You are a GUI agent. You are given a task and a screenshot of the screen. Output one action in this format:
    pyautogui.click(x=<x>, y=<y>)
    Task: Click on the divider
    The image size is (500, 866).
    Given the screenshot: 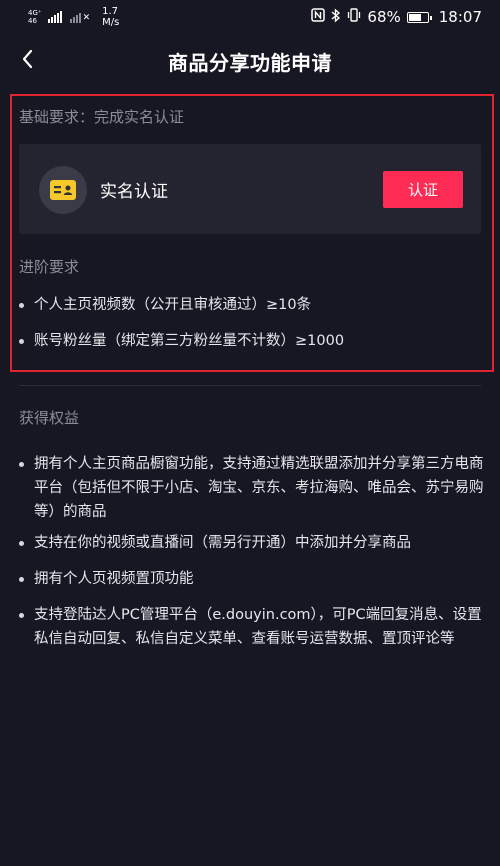 What is the action you would take?
    pyautogui.click(x=250, y=385)
    